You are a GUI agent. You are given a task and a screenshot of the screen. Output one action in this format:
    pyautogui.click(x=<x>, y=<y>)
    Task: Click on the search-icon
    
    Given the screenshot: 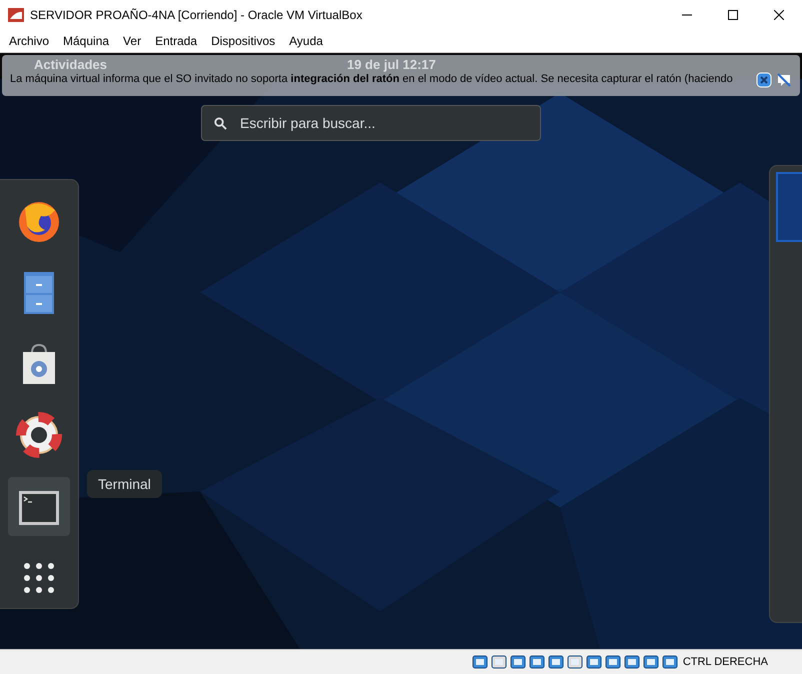 What is the action you would take?
    pyautogui.click(x=220, y=123)
    